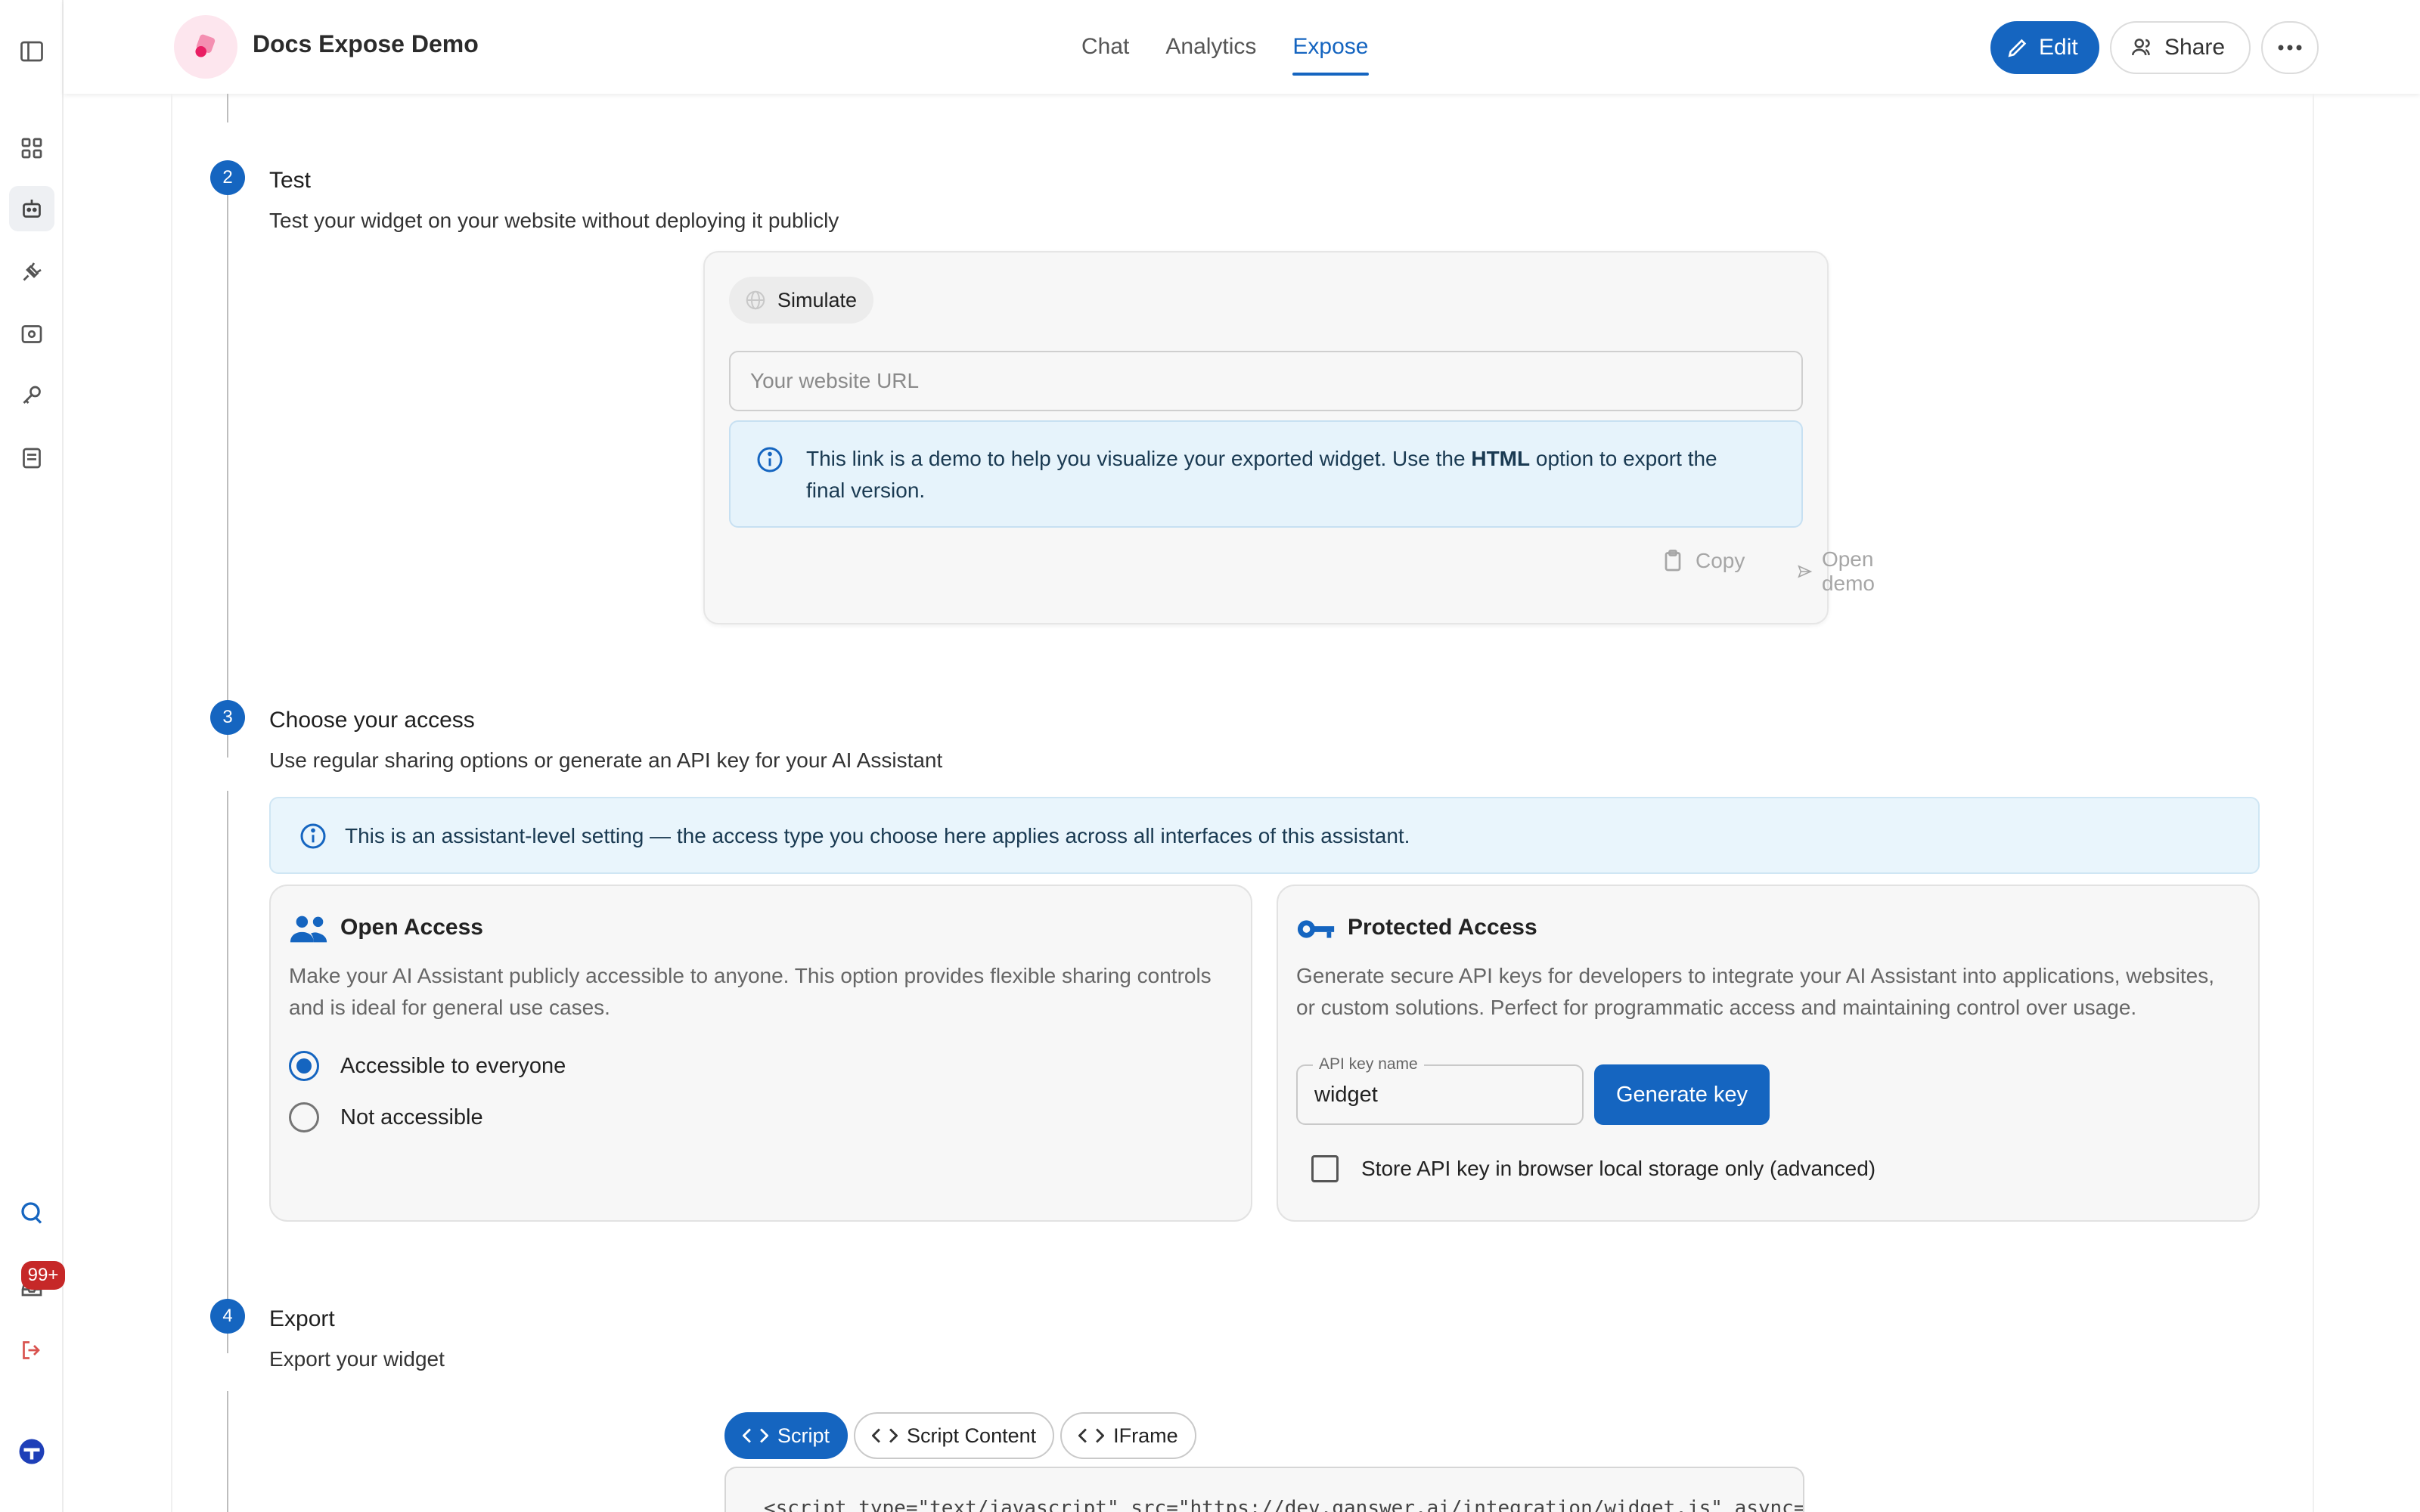  I want to click on edit-button: Edit, so click(2044, 48).